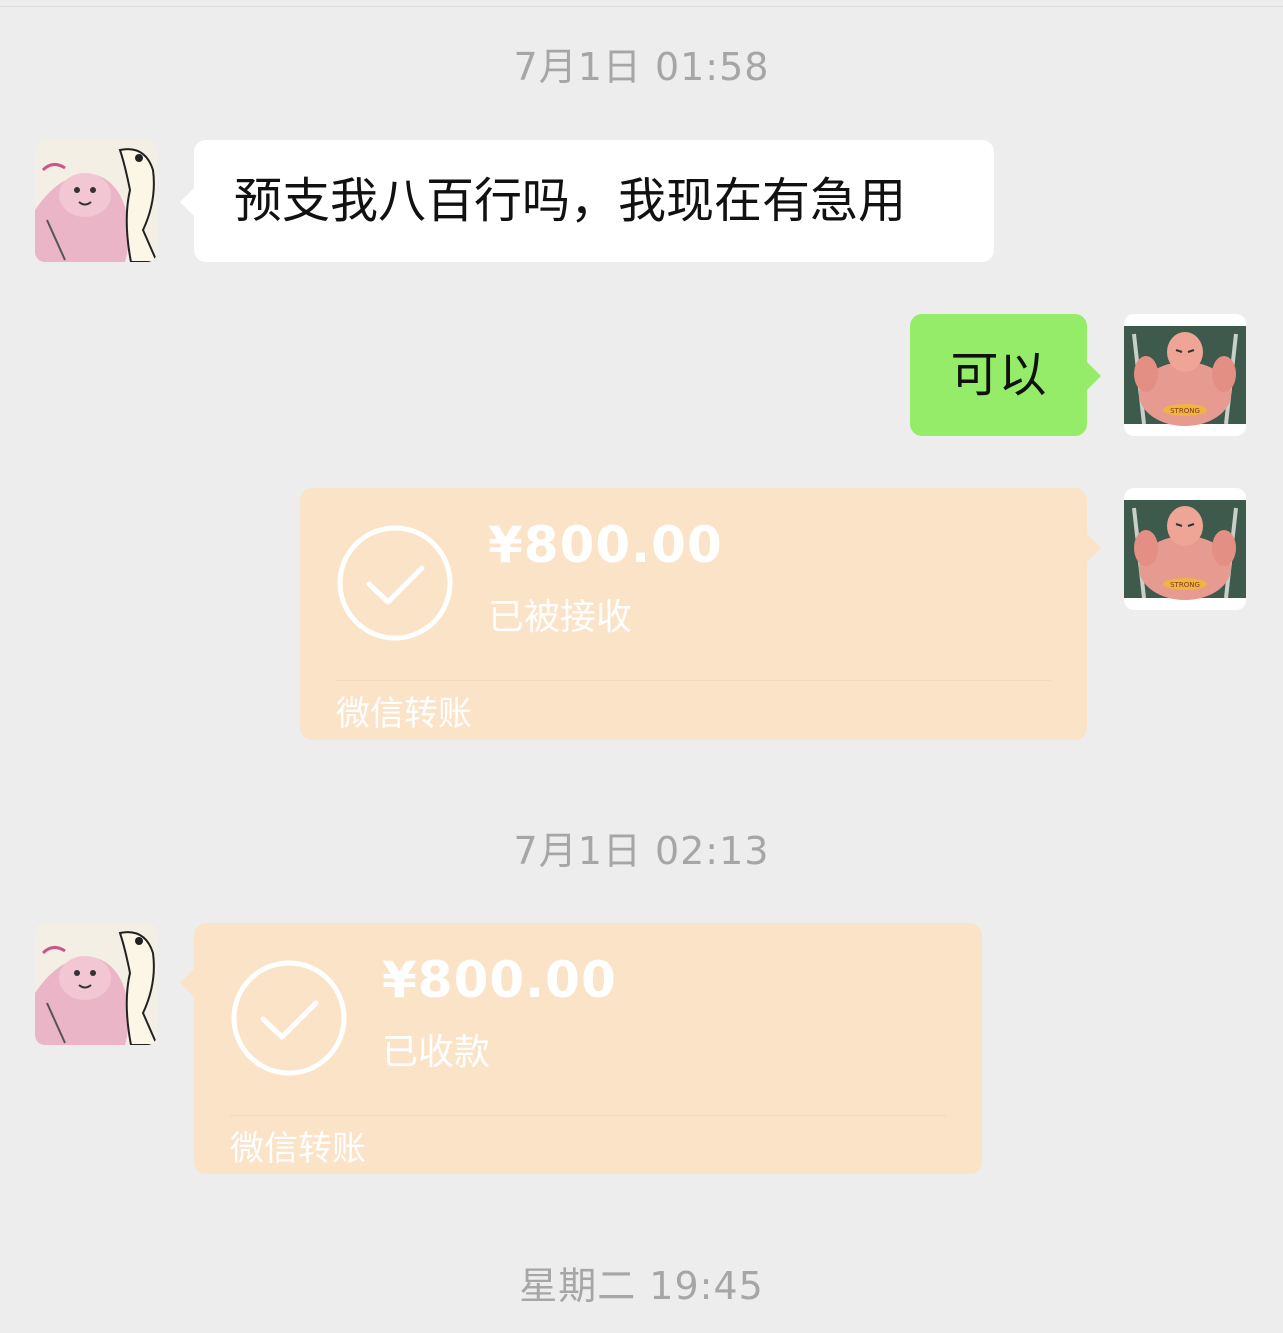 Image resolution: width=1283 pixels, height=1333 pixels. What do you see at coordinates (641, 67) in the screenshot?
I see `timestamp: 7月1日 01:58` at bounding box center [641, 67].